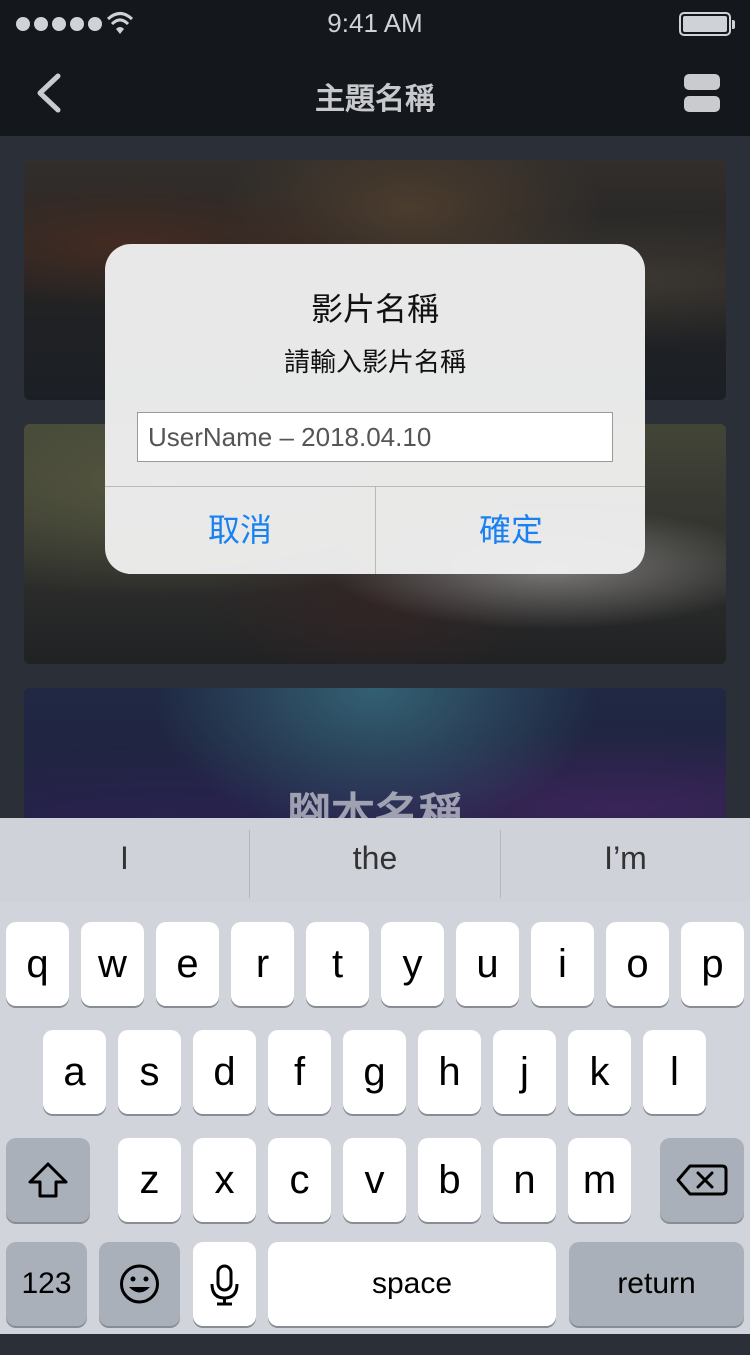  I want to click on dictation-key, so click(224, 1284).